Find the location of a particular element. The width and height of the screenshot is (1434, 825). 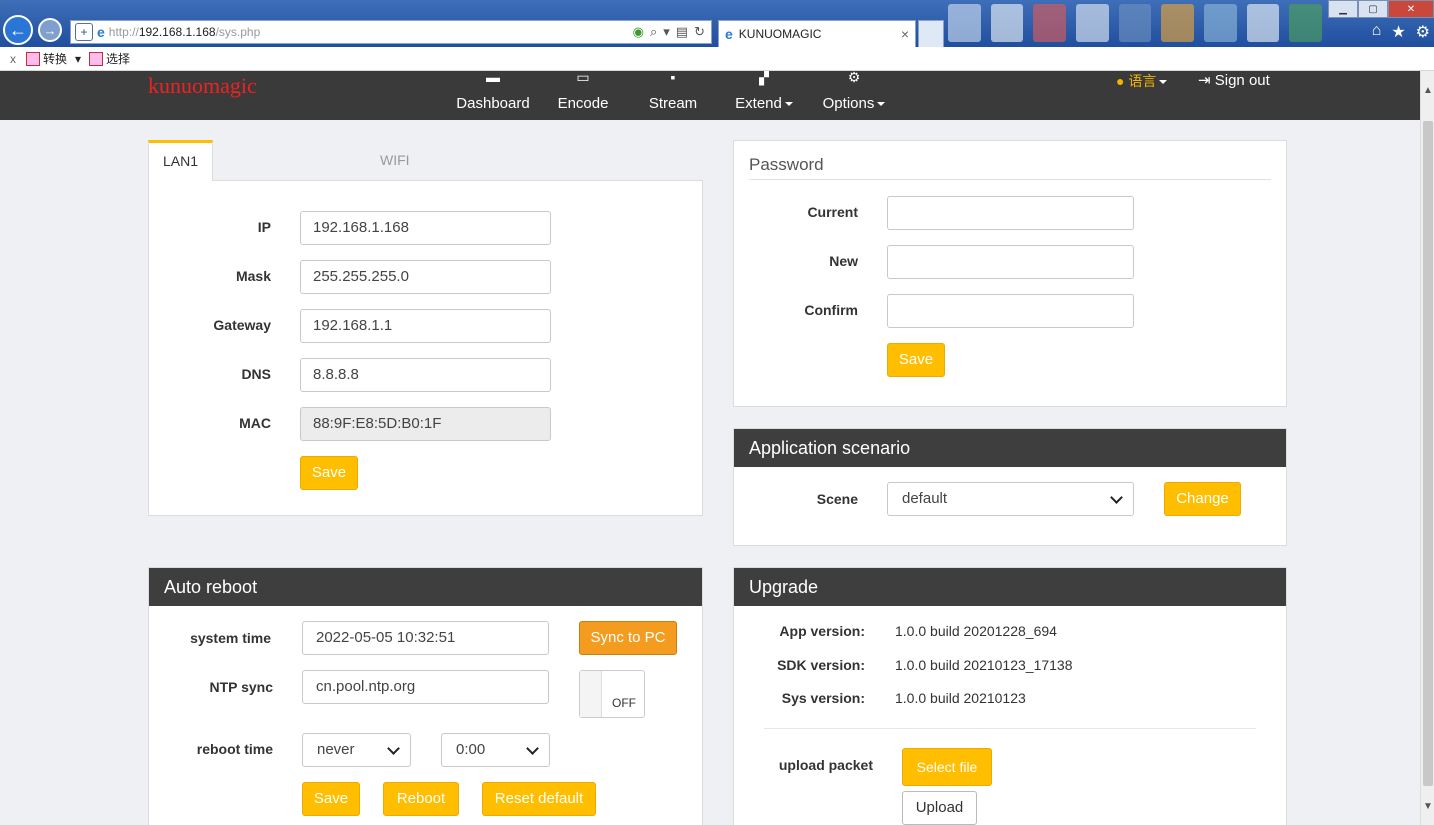

confirm-password-input is located at coordinates (1010, 311).